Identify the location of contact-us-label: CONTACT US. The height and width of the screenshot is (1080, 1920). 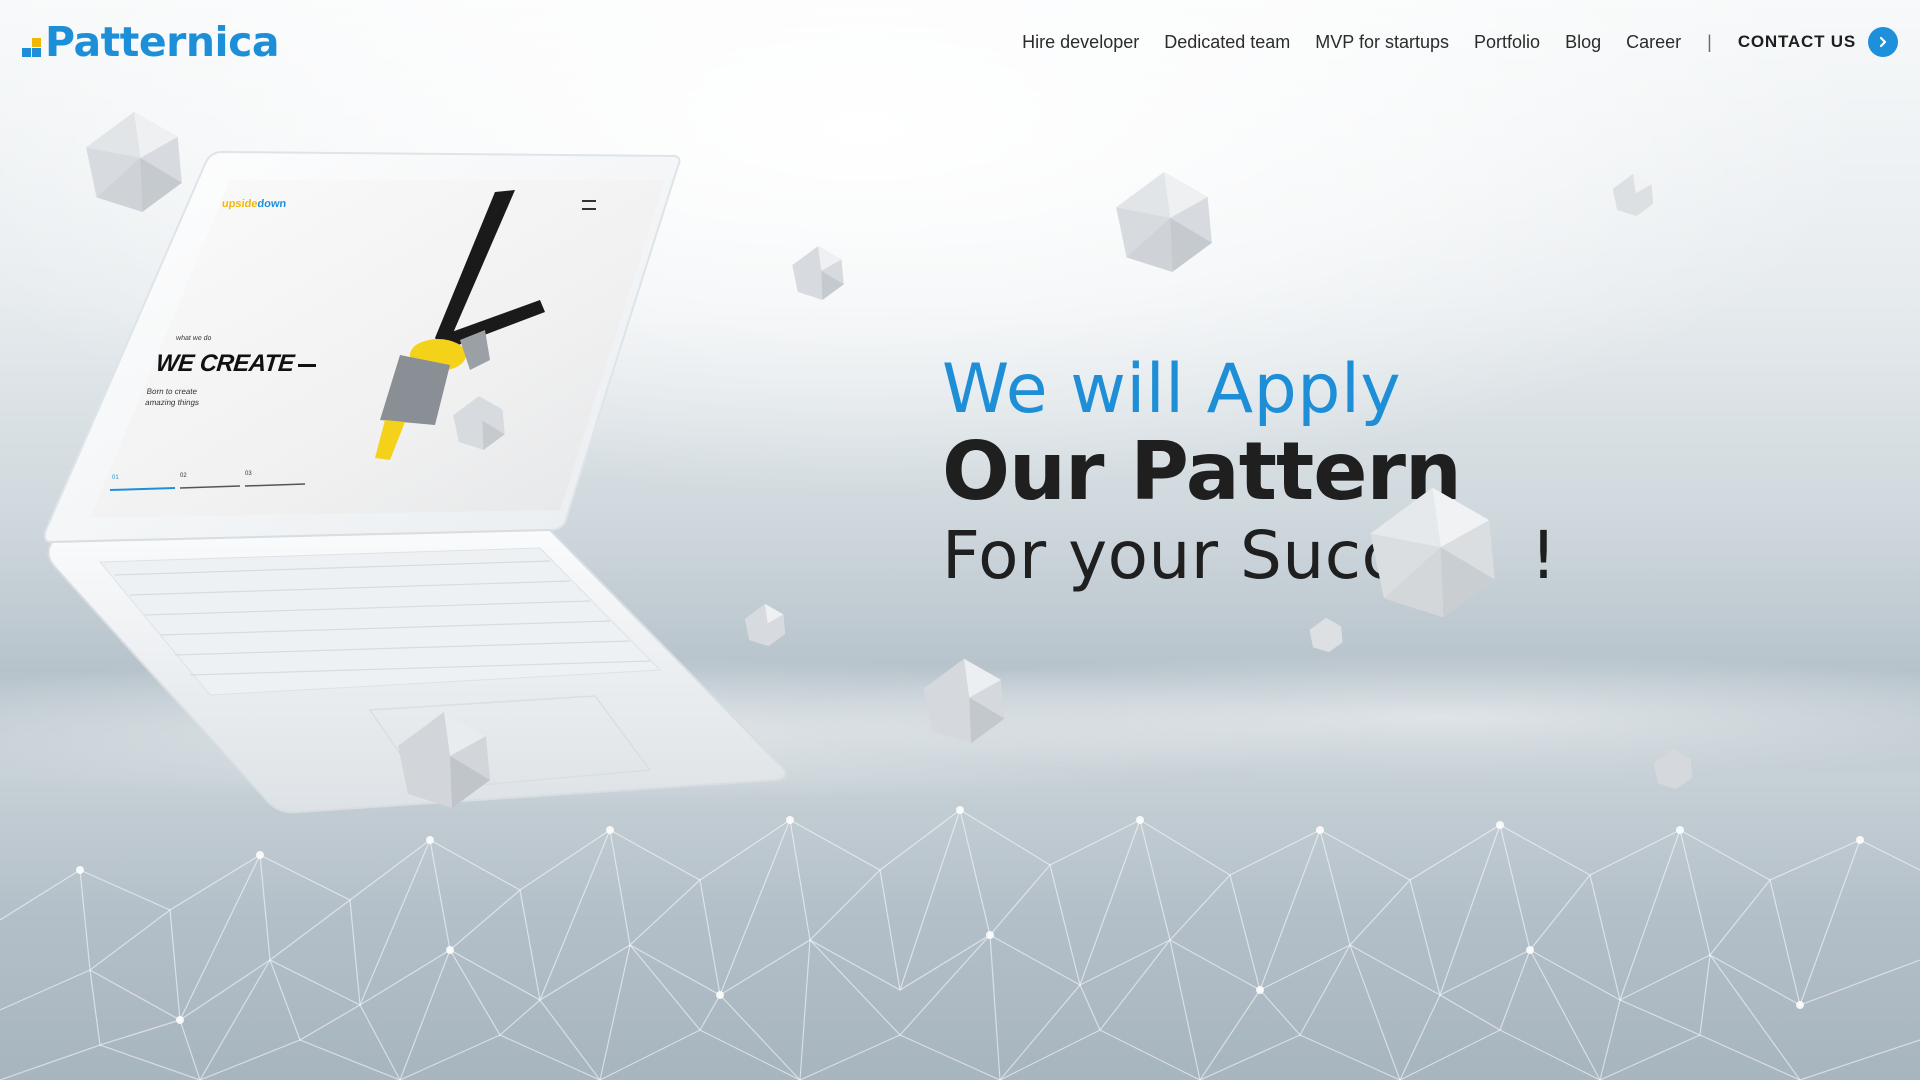
(1796, 41).